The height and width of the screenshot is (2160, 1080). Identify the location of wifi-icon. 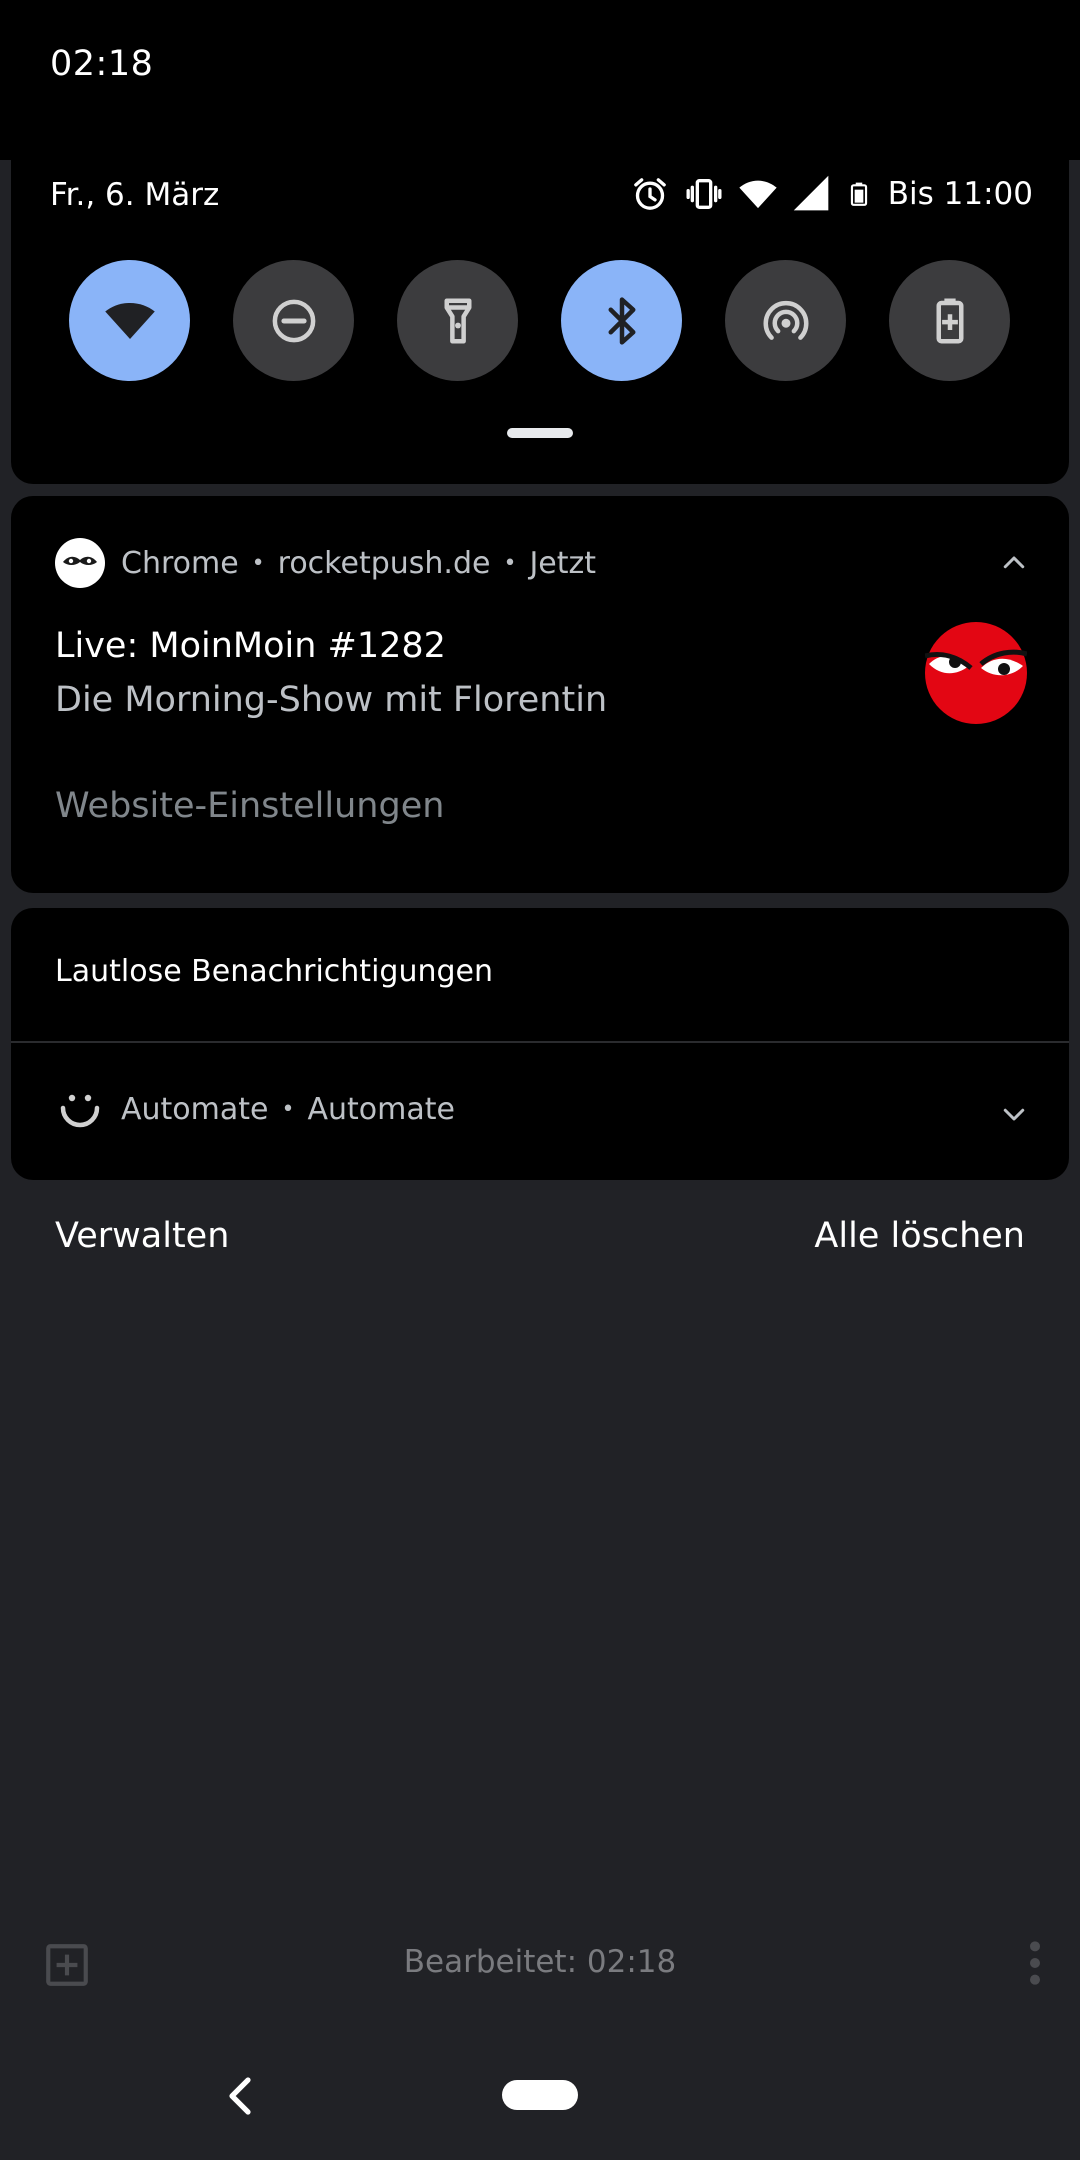
(129, 320).